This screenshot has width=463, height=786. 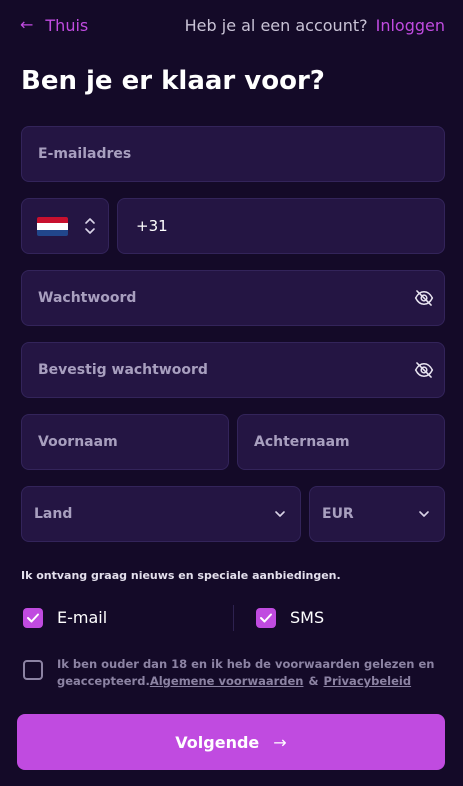 I want to click on terms-link: Algemene voorwaarden, so click(x=227, y=681).